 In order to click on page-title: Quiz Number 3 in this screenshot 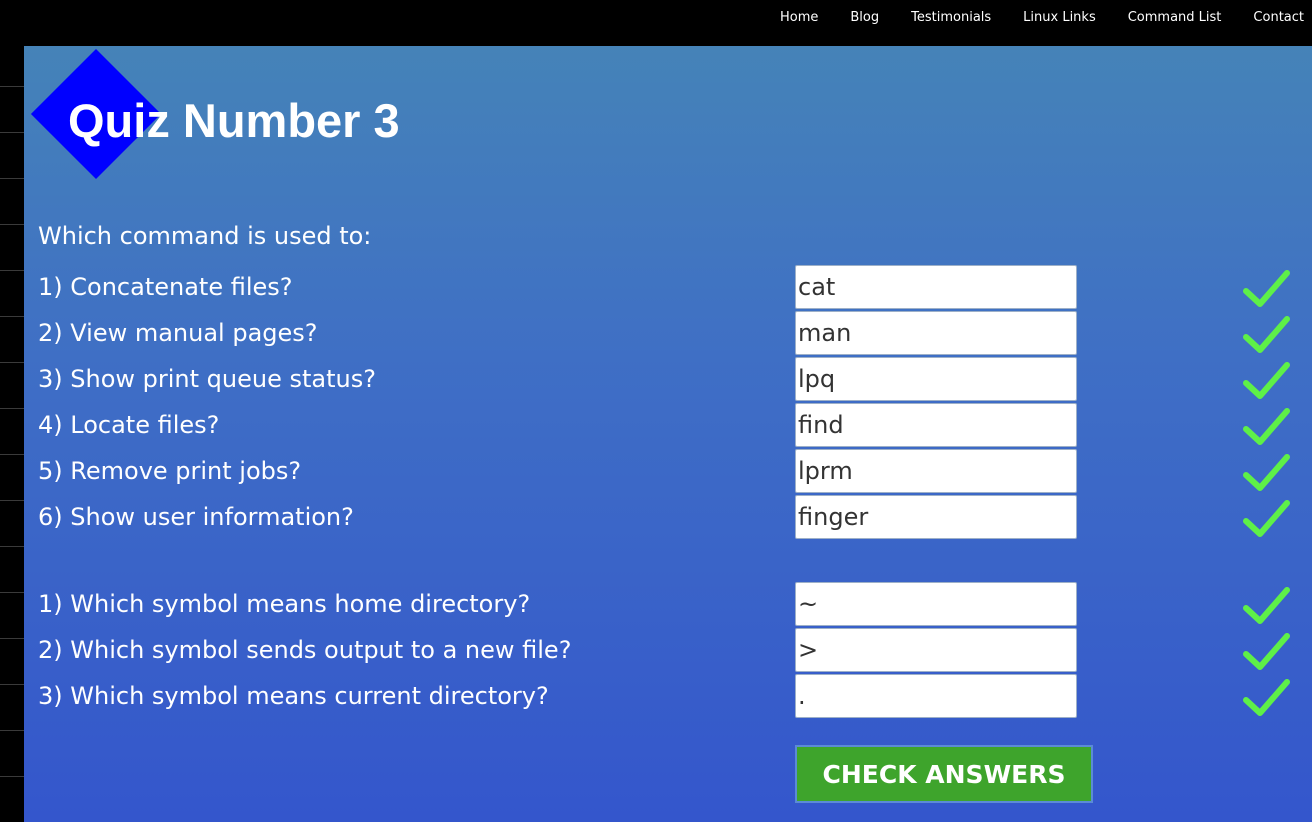, I will do `click(234, 120)`.